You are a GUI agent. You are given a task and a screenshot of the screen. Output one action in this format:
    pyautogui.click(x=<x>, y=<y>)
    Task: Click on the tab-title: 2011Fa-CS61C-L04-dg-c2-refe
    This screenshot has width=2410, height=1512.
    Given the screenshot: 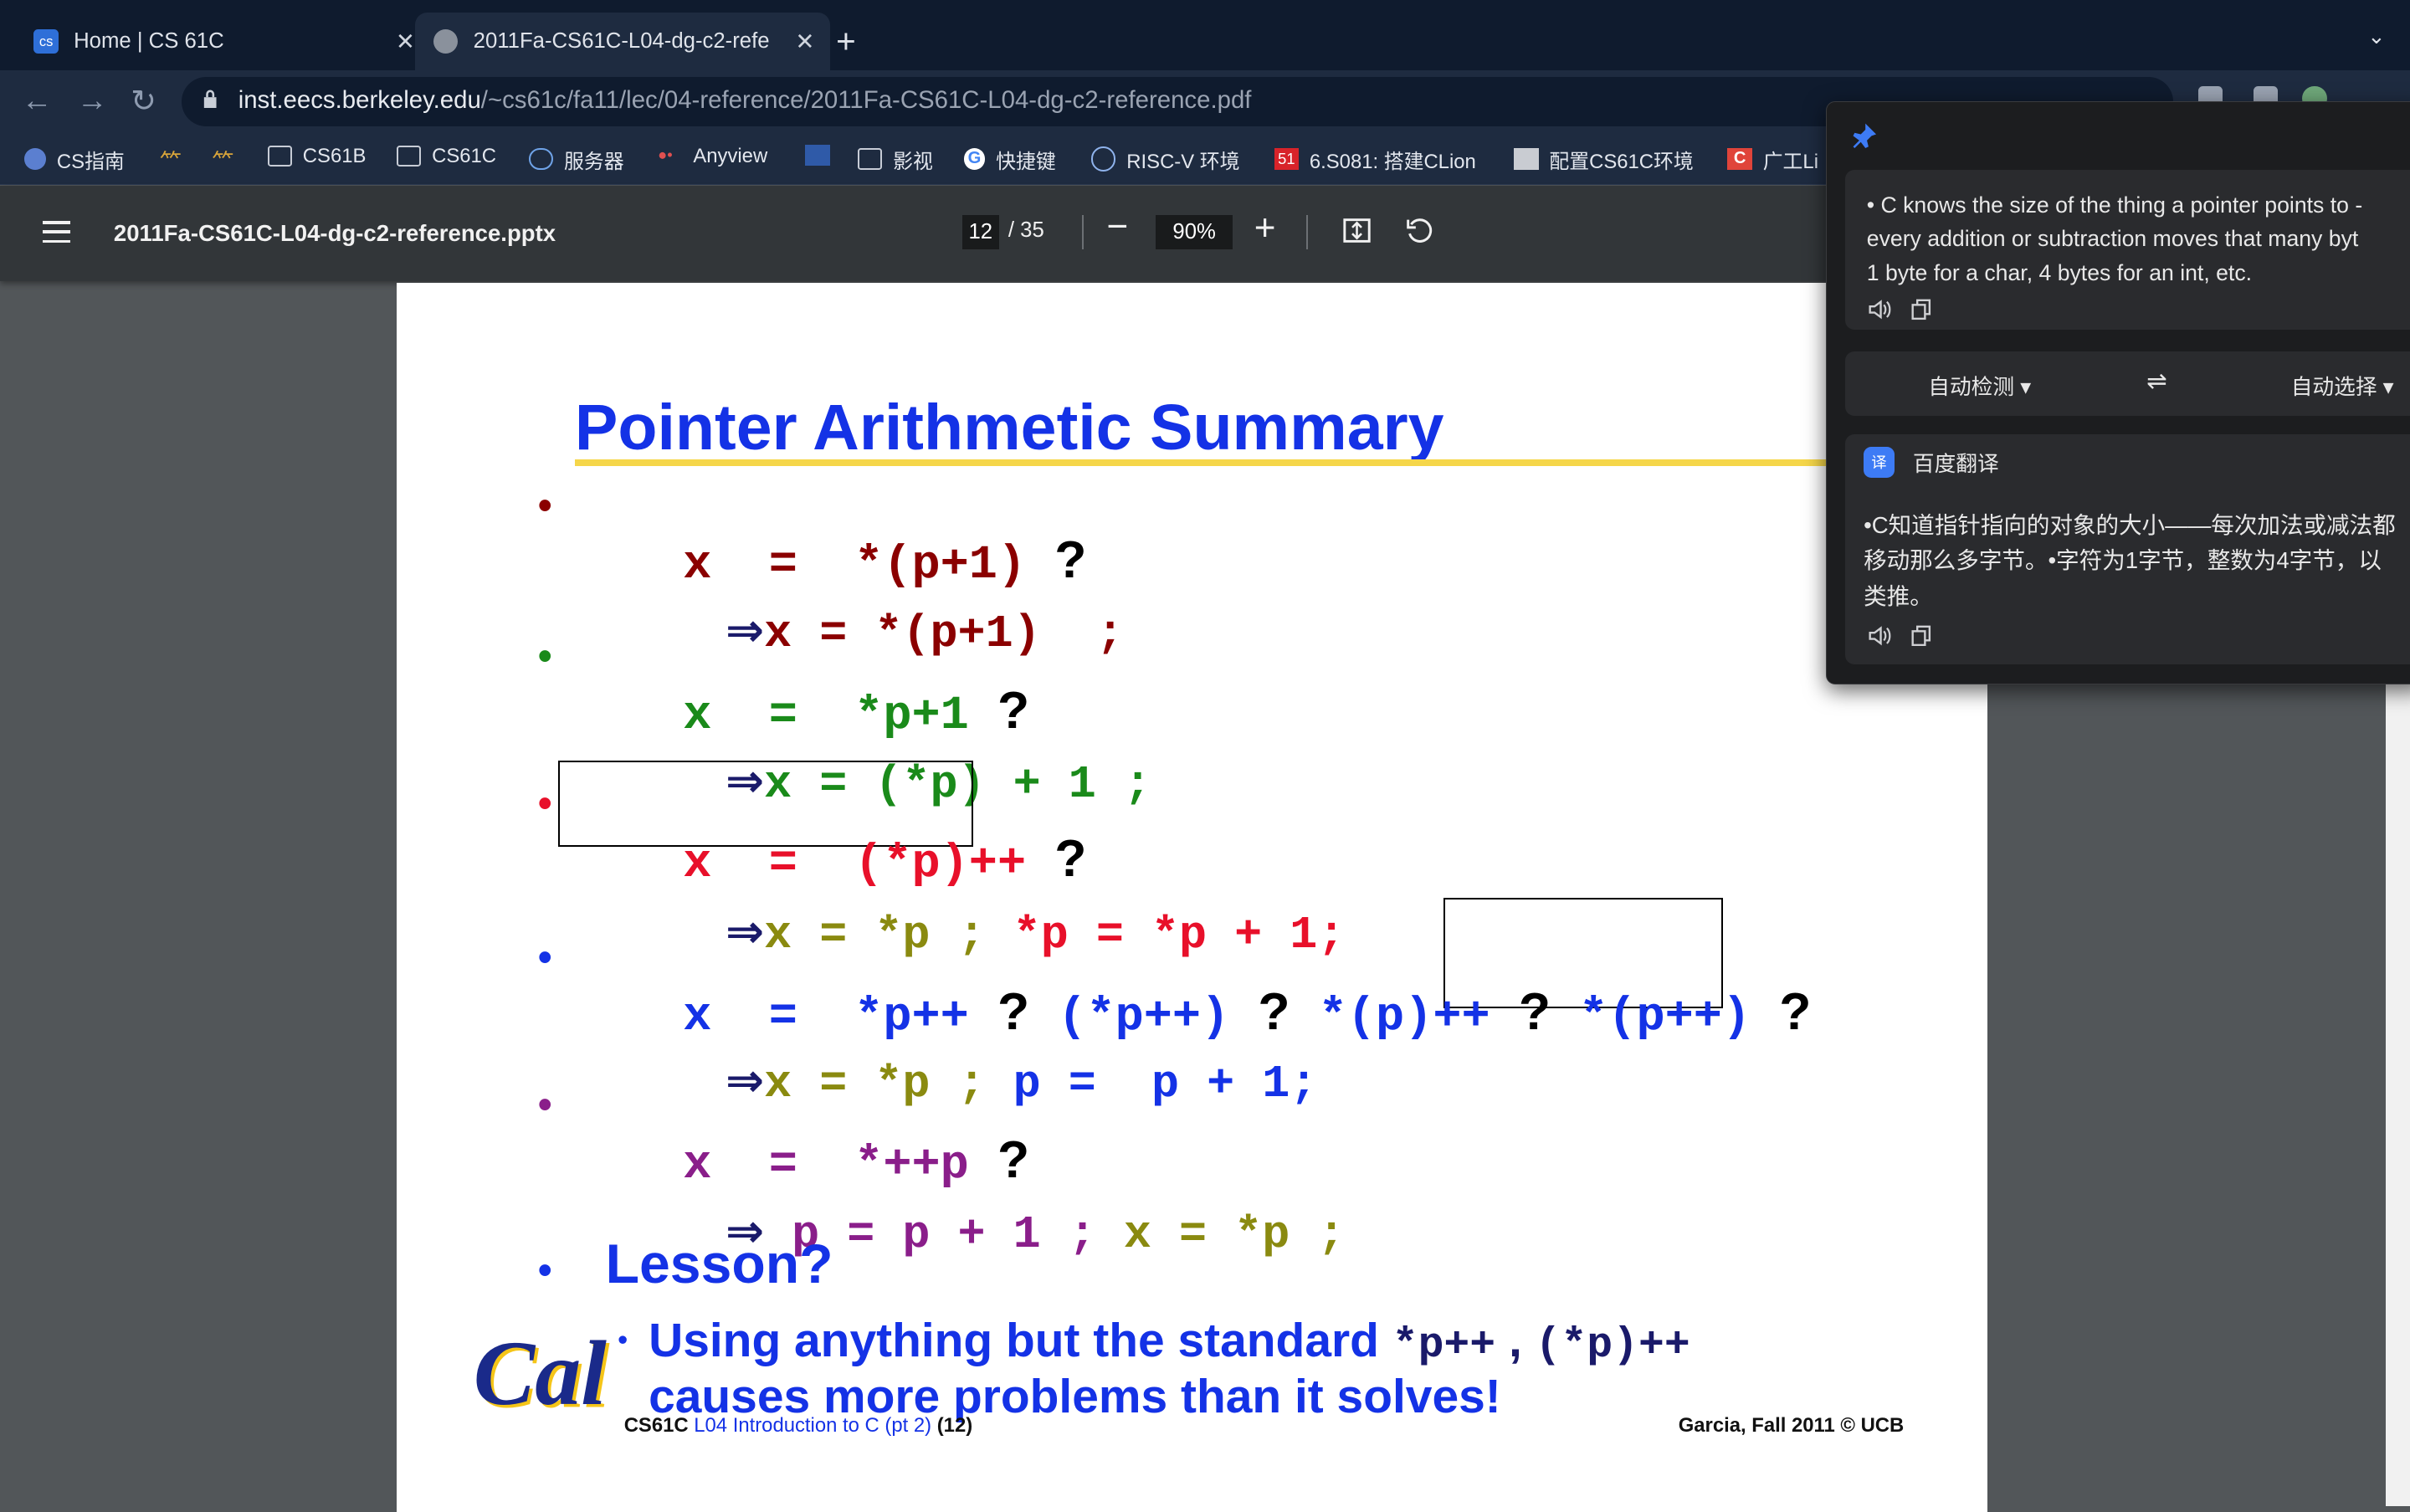 What is the action you would take?
    pyautogui.click(x=621, y=41)
    